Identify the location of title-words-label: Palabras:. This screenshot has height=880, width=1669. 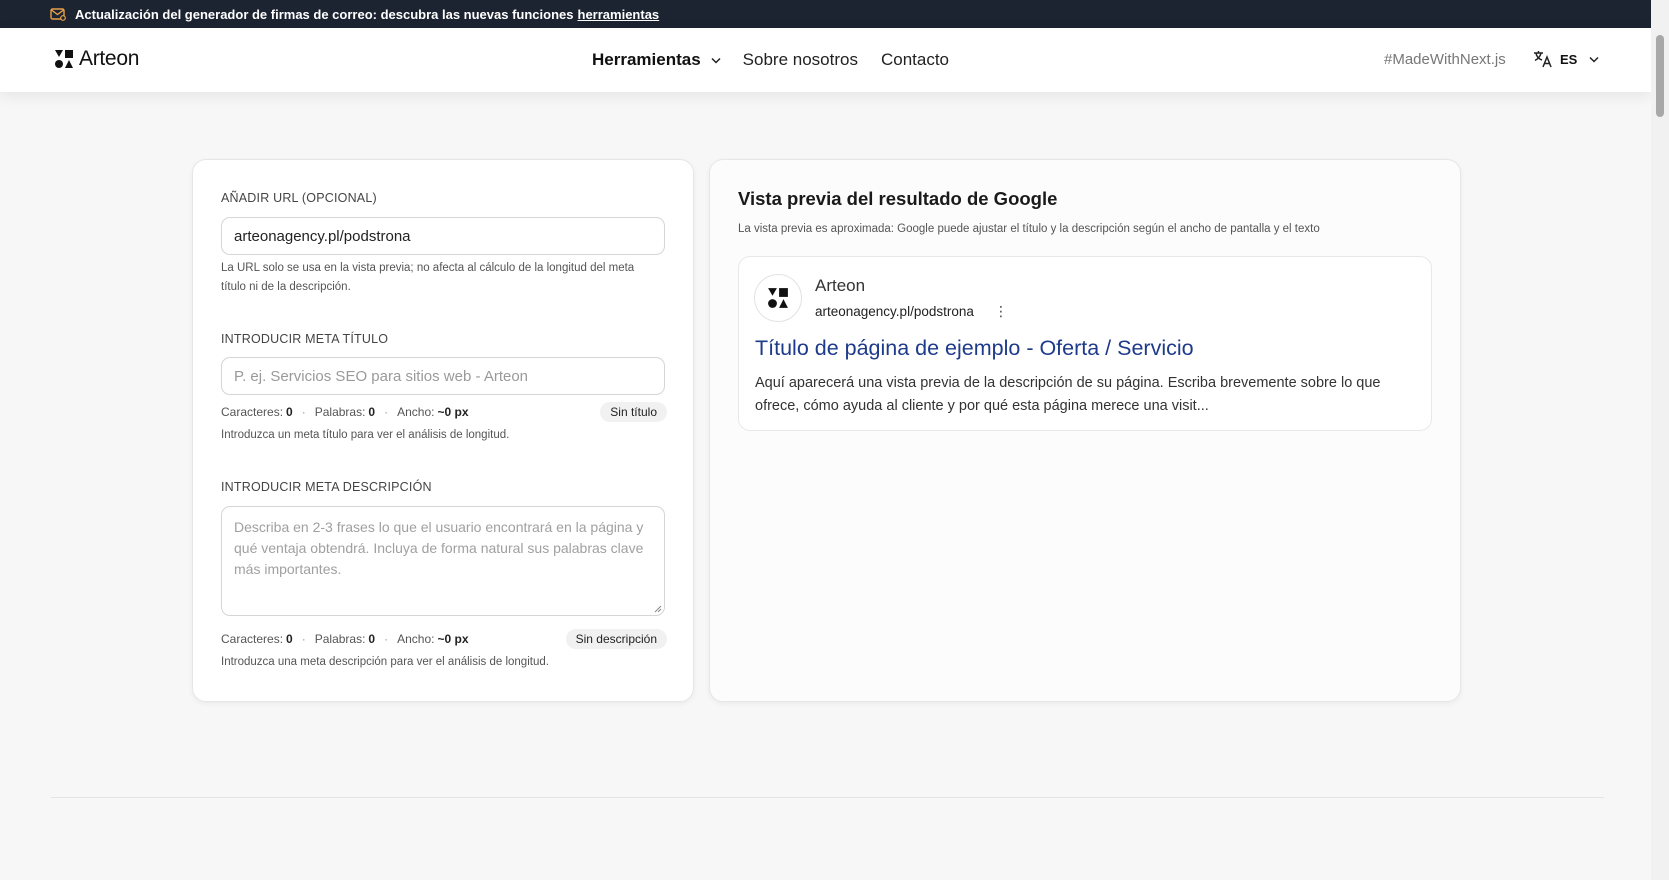
(340, 412).